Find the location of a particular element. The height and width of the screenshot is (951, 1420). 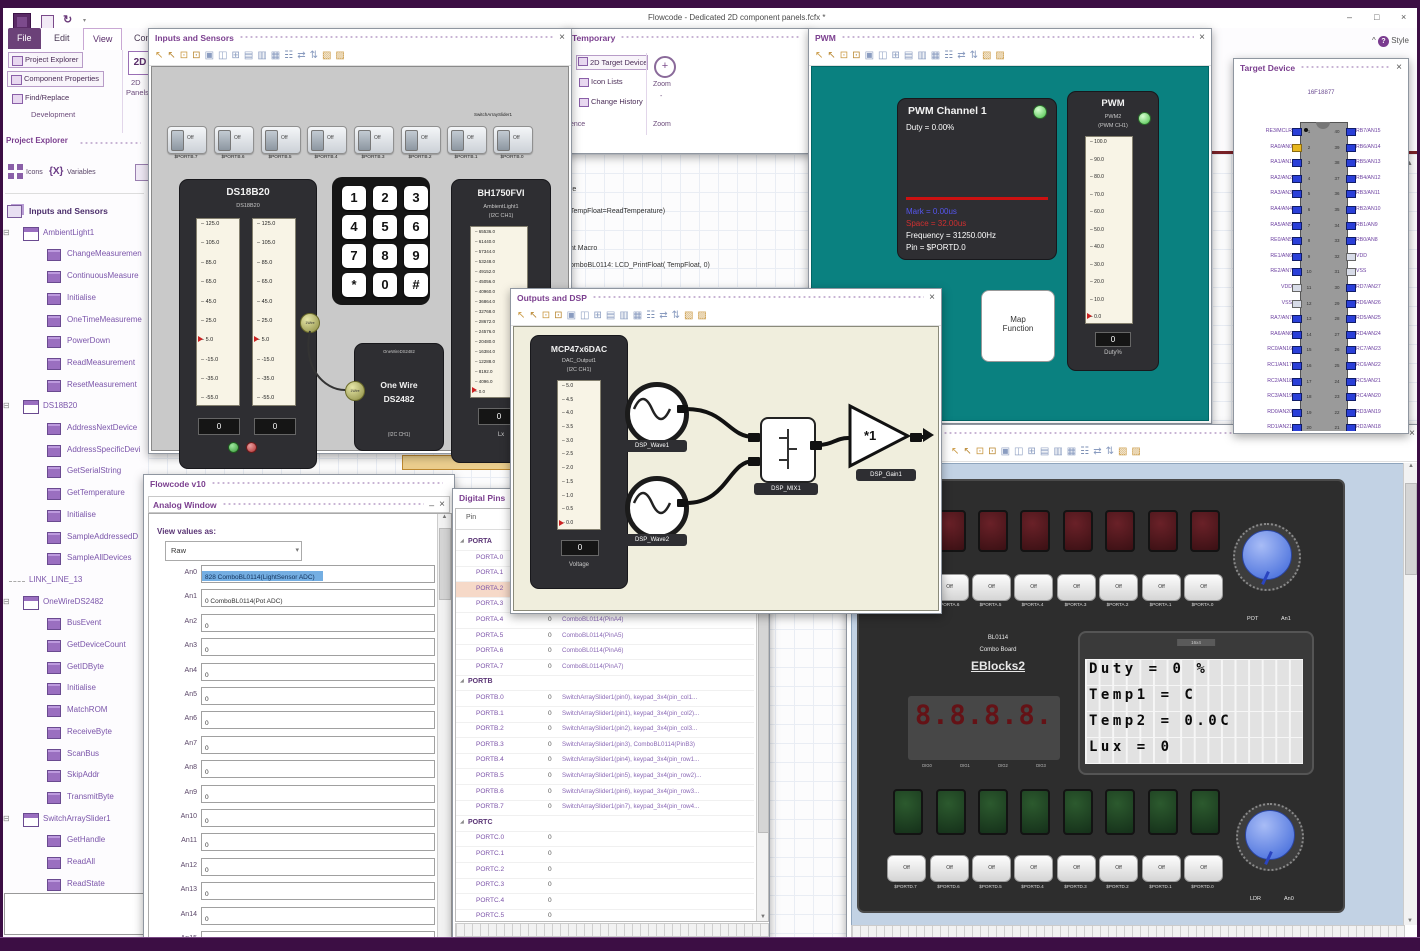

toolbar-icon: ▤ is located at coordinates (908, 55).